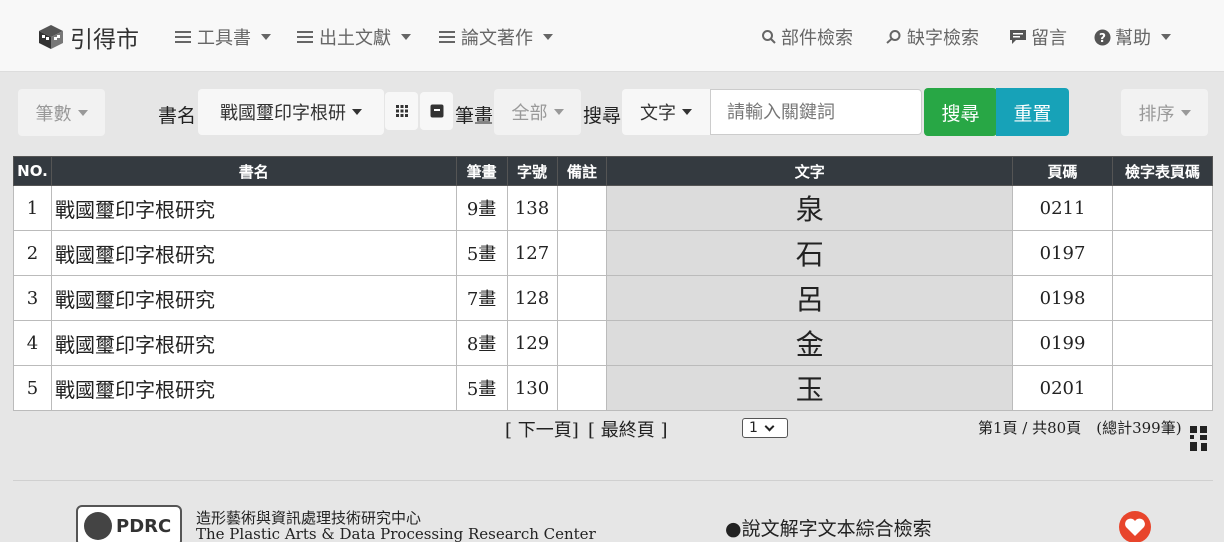 Image resolution: width=1224 pixels, height=542 pixels. What do you see at coordinates (628, 429) in the screenshot?
I see `last-page-link: [ 最終頁 ]` at bounding box center [628, 429].